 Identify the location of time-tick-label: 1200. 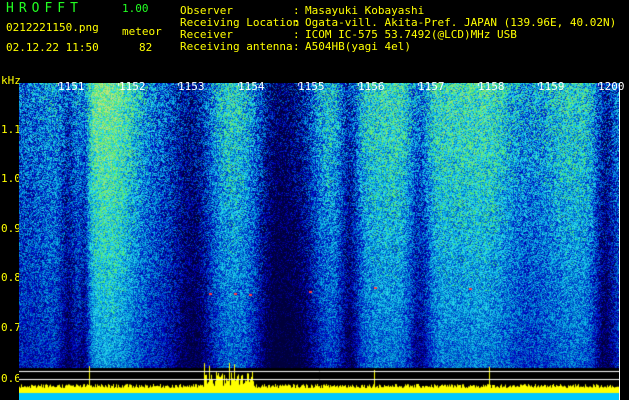
(611, 86).